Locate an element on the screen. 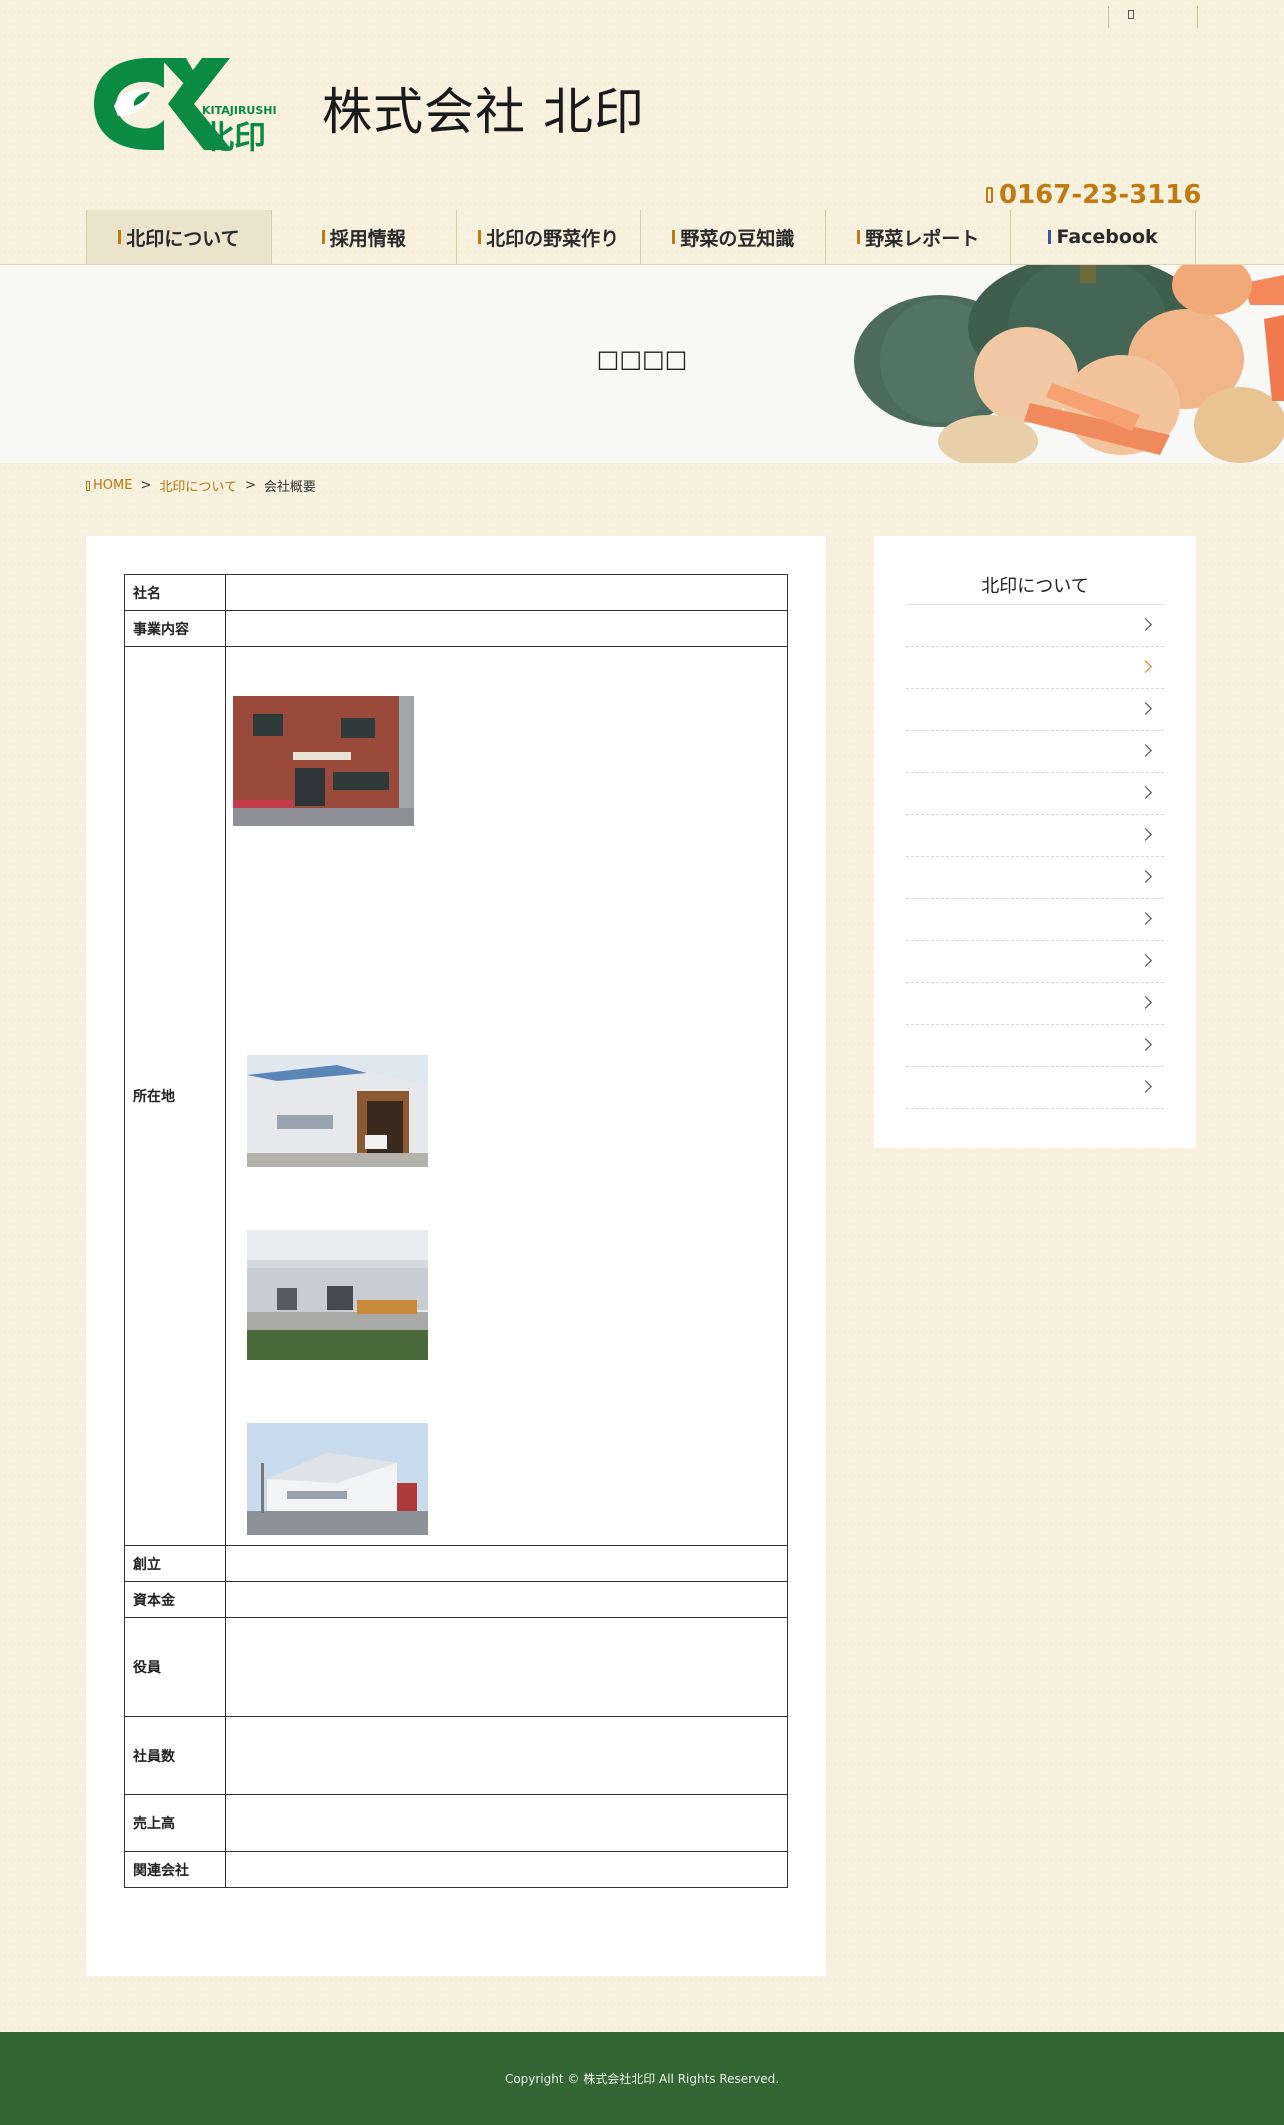  page-title: □□□□ is located at coordinates (642, 359).